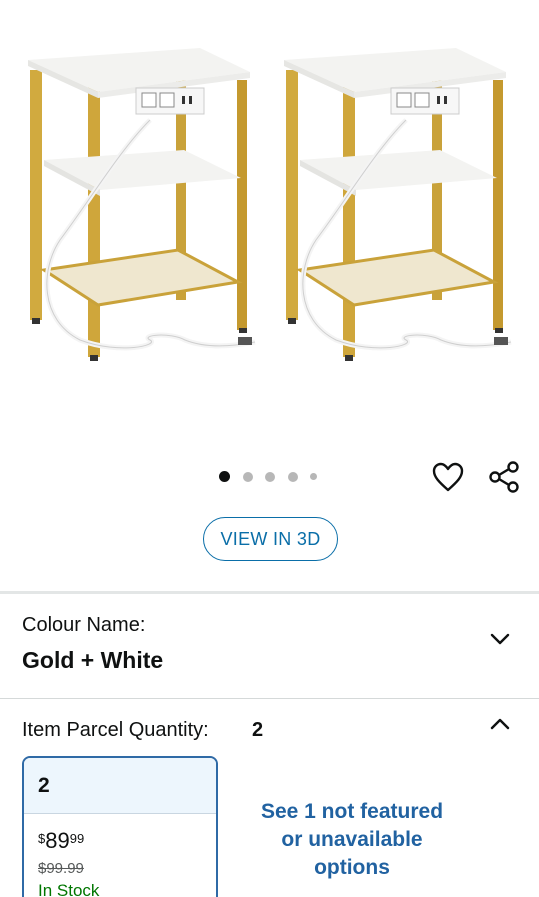 The width and height of the screenshot is (539, 897). What do you see at coordinates (448, 477) in the screenshot?
I see `heart-icon` at bounding box center [448, 477].